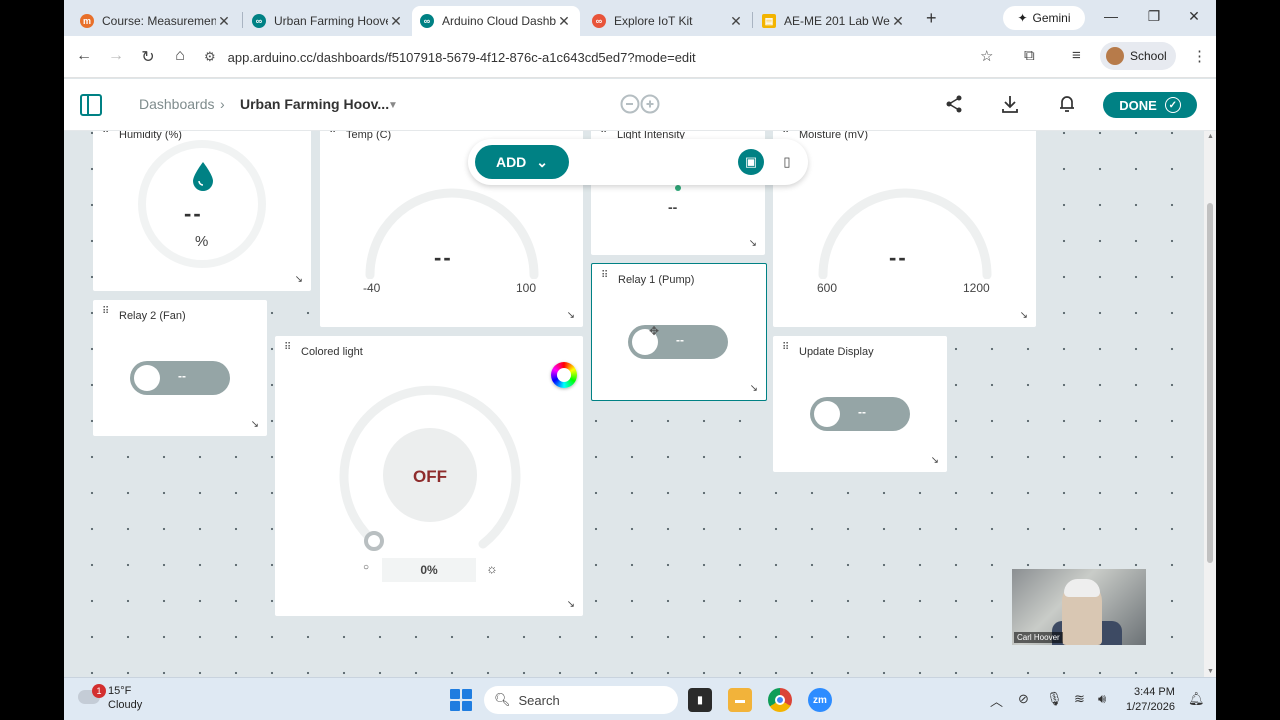  I want to click on wifi-icon: ≋, so click(1079, 699).